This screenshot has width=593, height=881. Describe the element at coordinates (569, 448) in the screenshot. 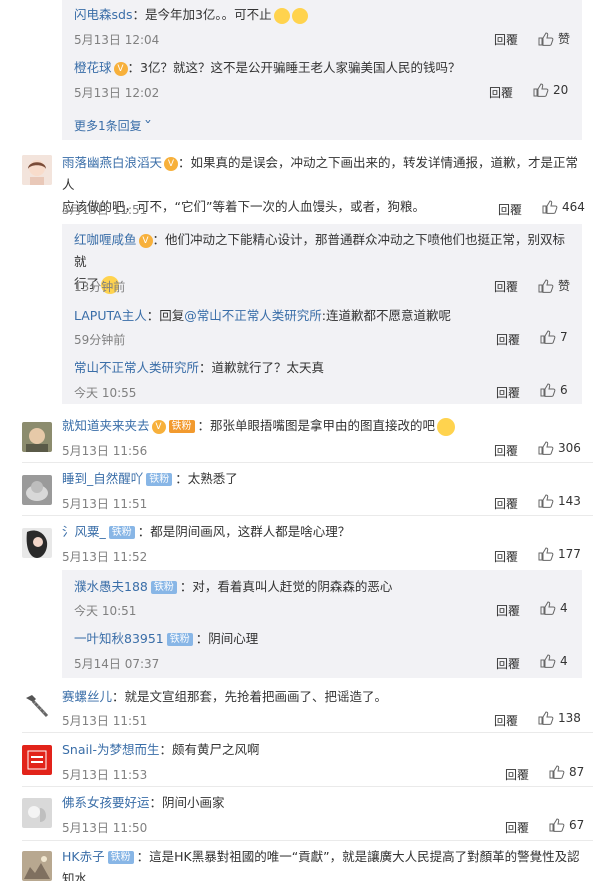

I see `like-count: 306` at that location.